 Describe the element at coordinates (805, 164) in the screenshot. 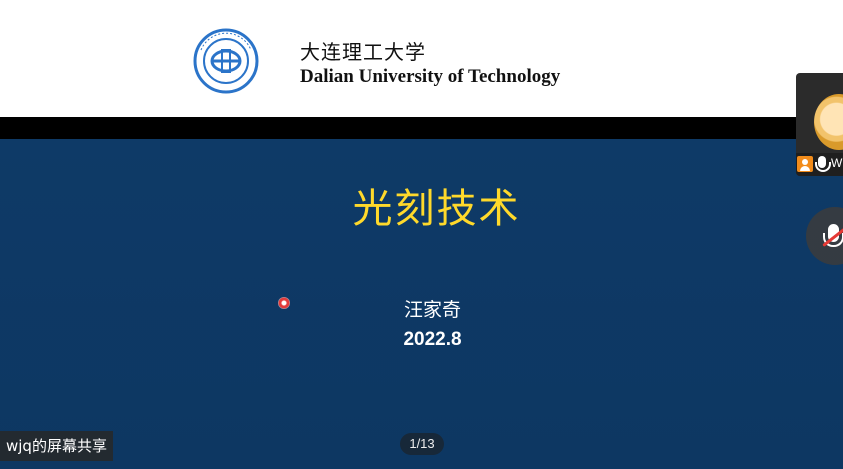

I see `person-icon` at that location.